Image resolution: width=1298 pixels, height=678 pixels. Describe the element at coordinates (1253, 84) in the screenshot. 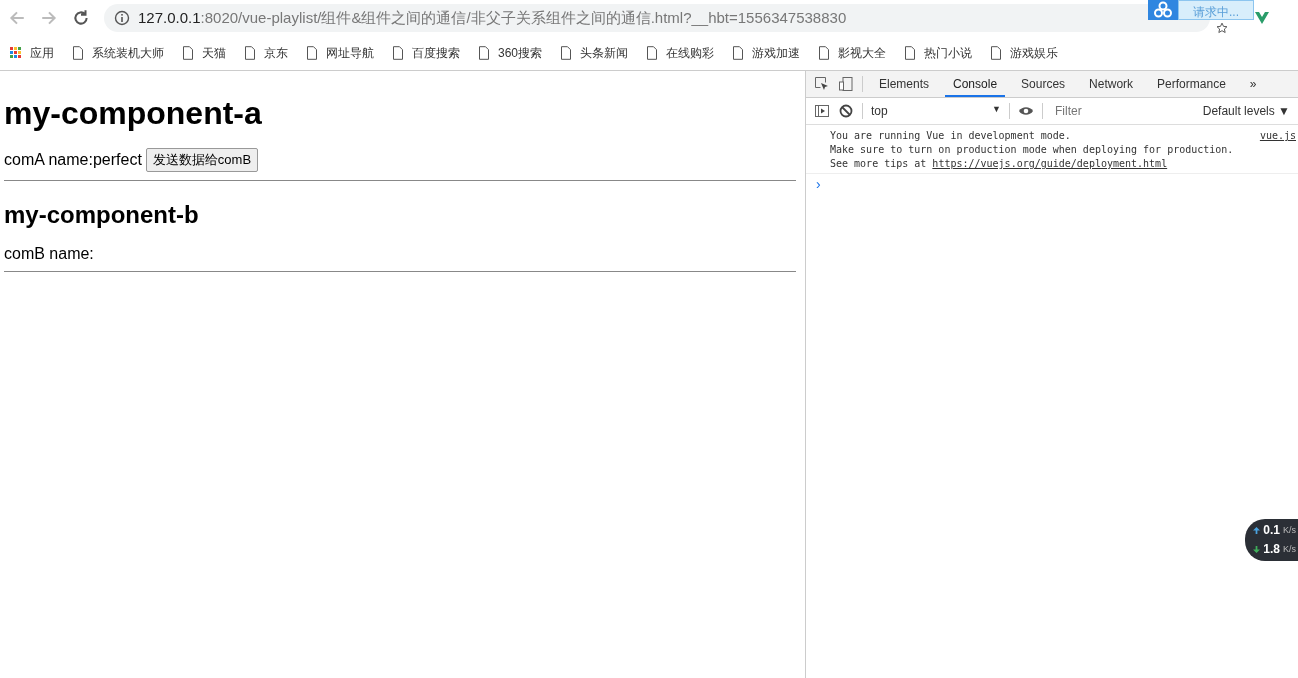

I see `more-tabs-button: »` at that location.